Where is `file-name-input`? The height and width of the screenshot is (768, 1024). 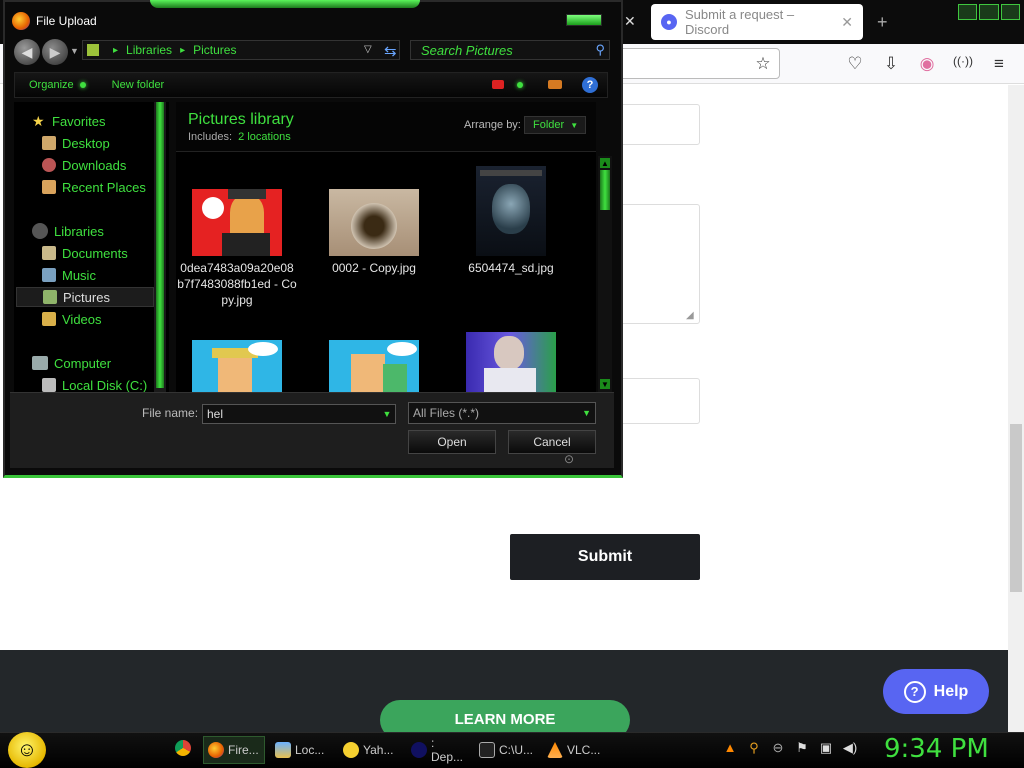
file-name-input is located at coordinates (299, 414).